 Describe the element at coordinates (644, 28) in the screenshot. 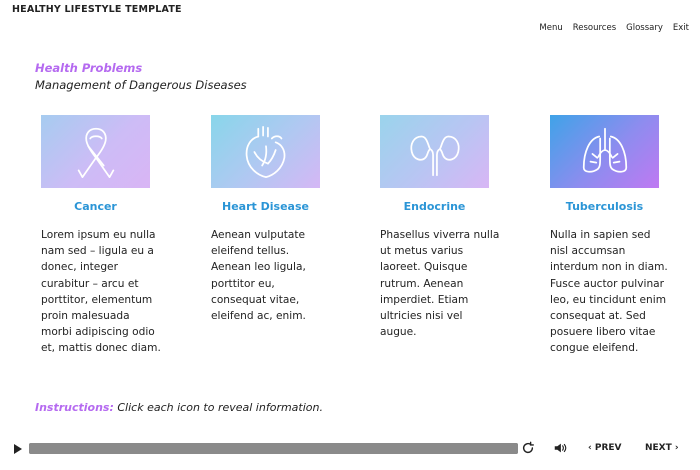

I see `glossary-link: Glossary` at that location.